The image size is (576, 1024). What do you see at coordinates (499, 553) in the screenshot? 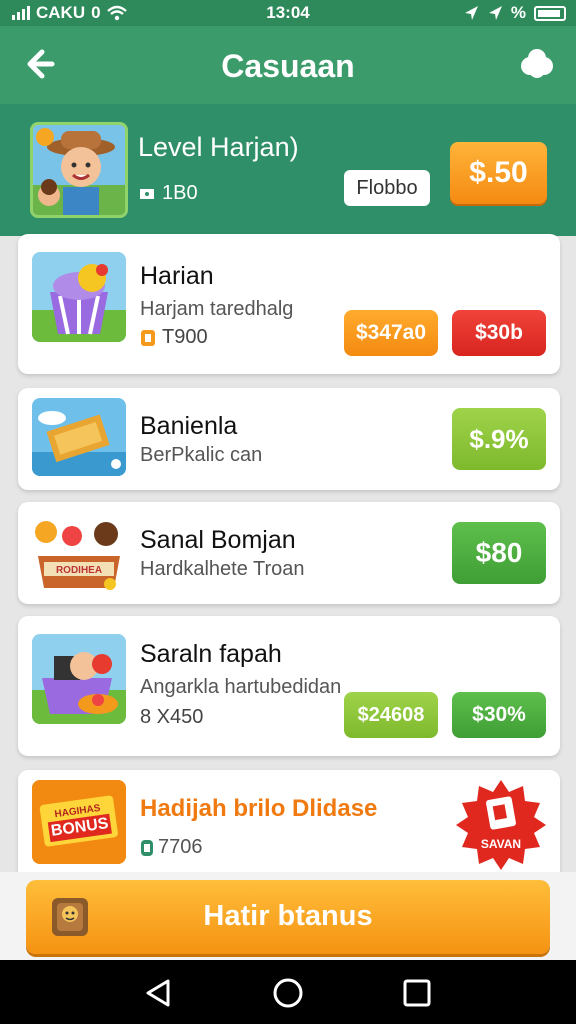
I see `price-button: $80` at bounding box center [499, 553].